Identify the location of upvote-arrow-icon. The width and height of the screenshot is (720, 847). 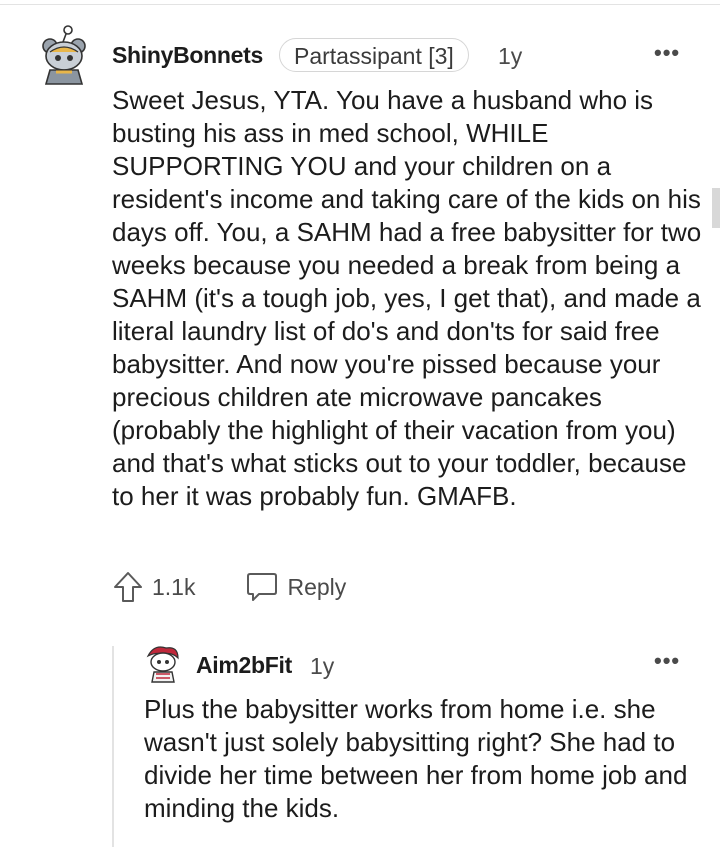
(128, 587).